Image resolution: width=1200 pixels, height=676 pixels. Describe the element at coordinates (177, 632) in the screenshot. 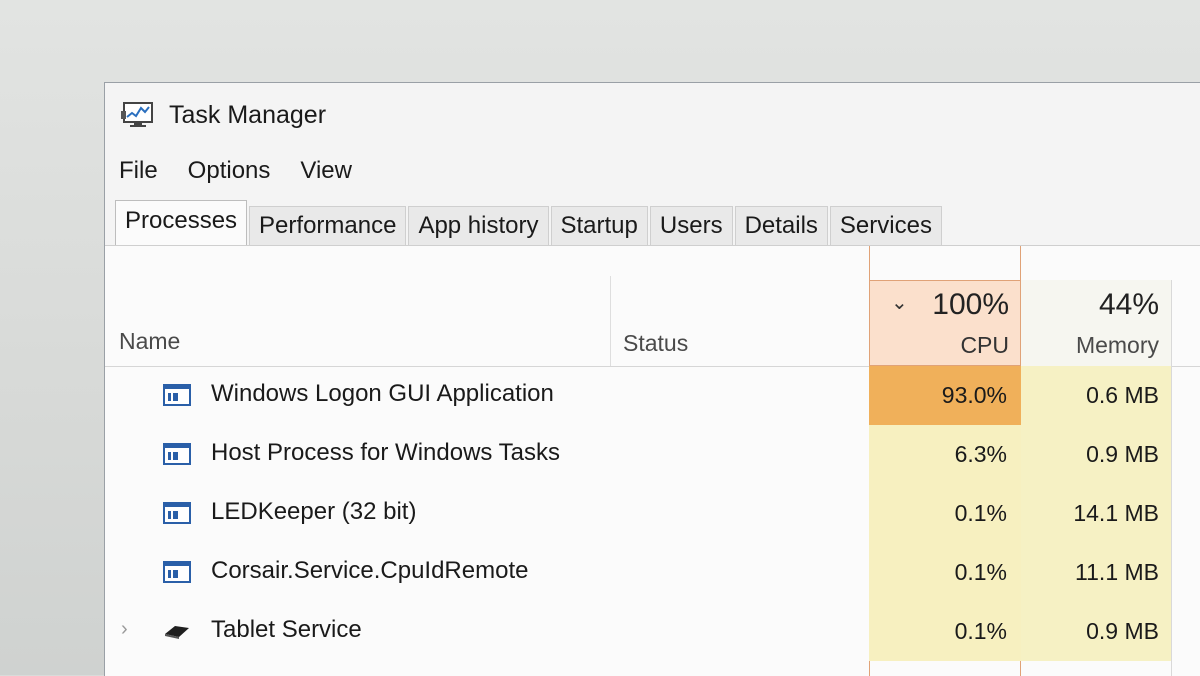

I see `tablet-pen-icon` at that location.